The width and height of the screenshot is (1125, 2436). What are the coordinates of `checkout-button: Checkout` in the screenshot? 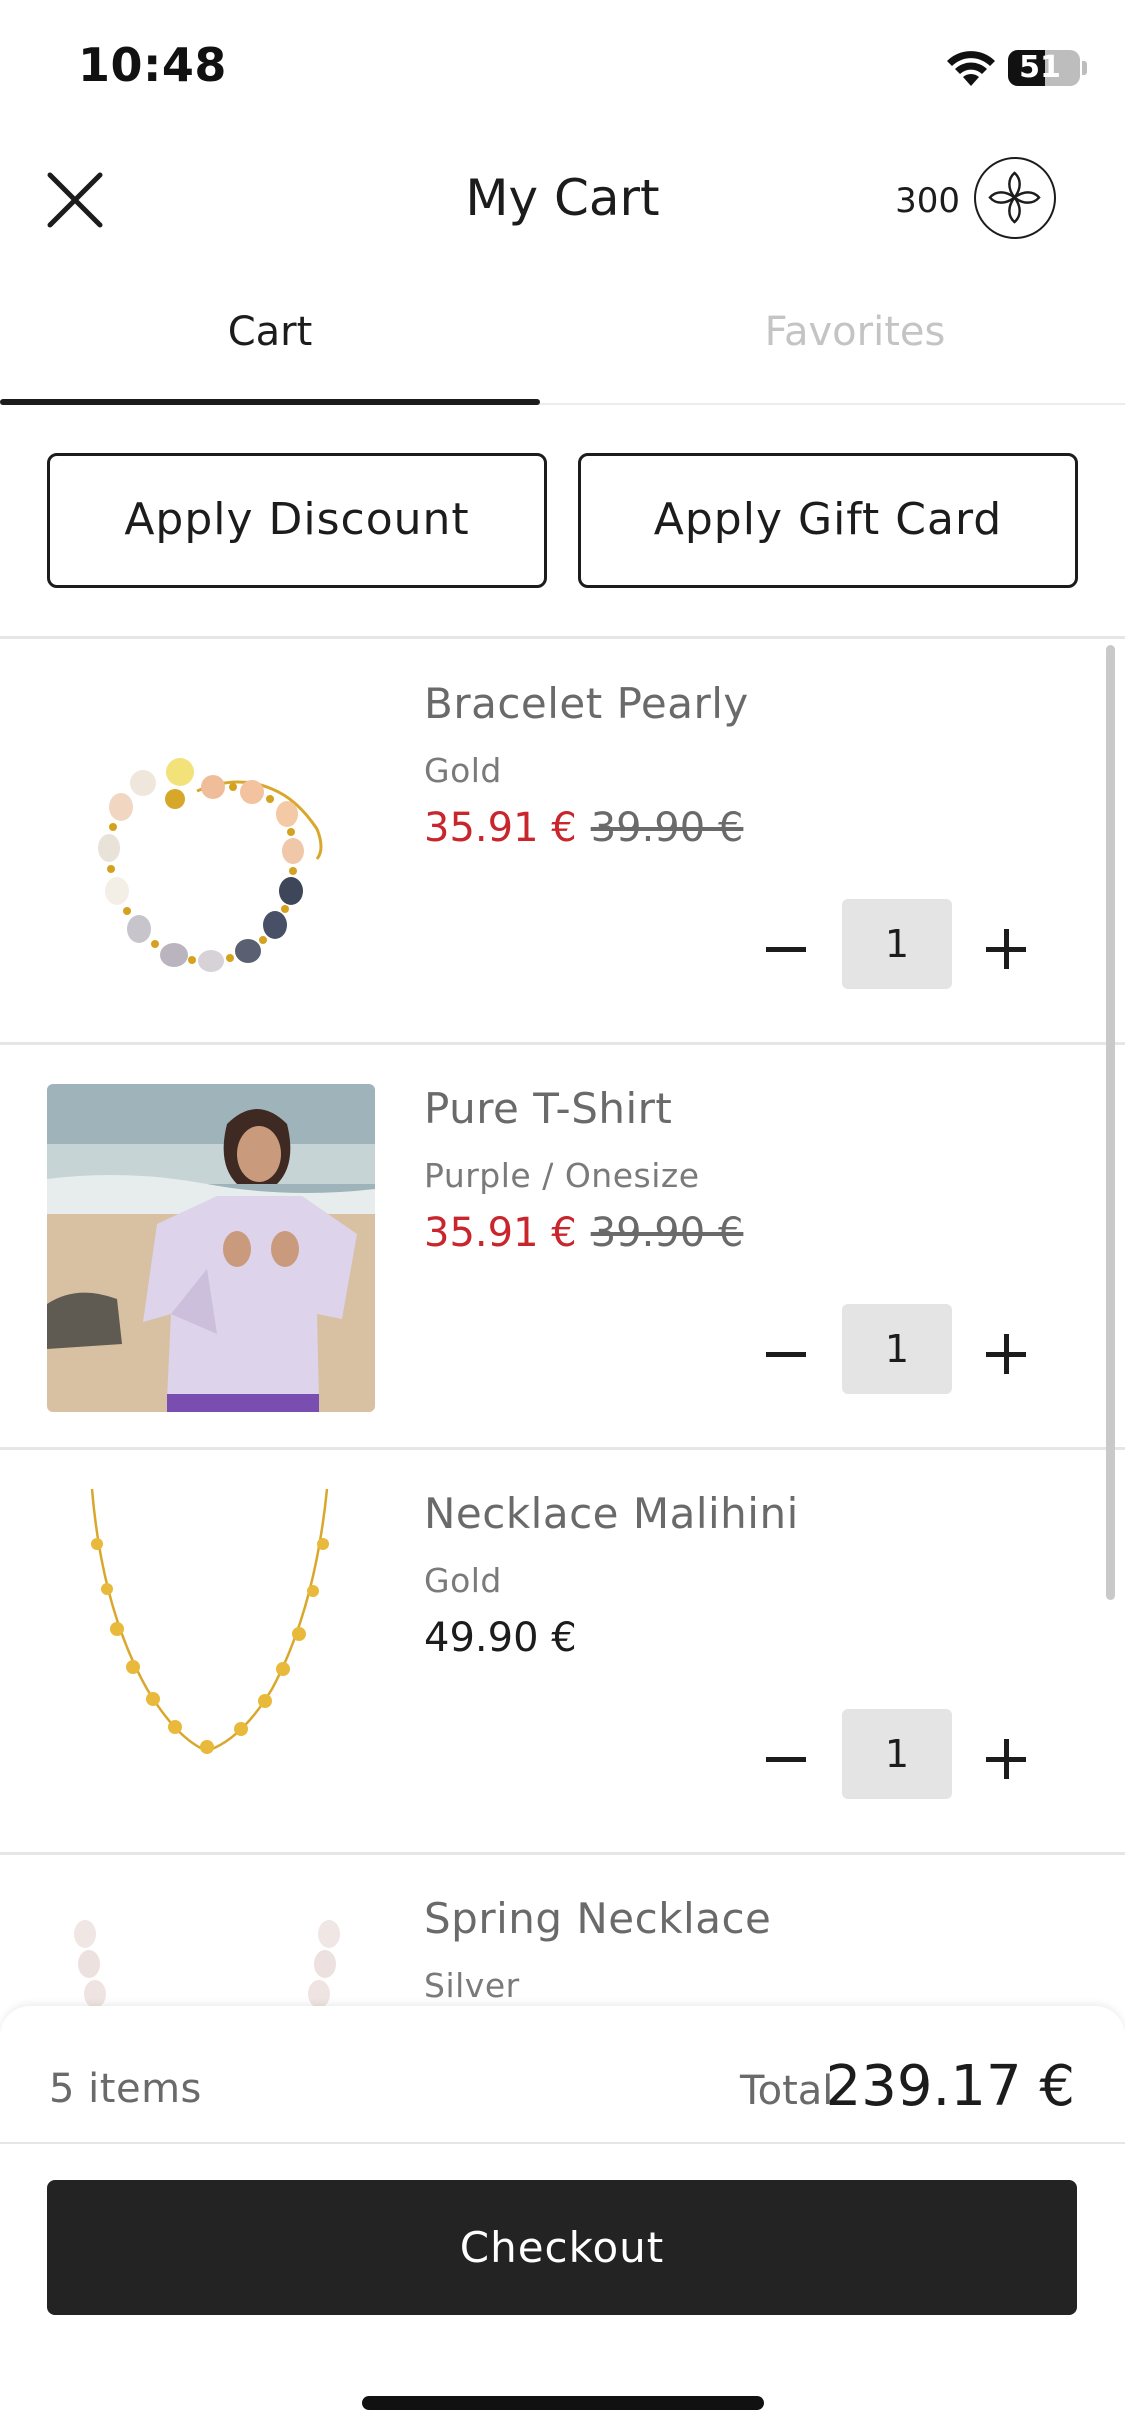 It's located at (562, 2247).